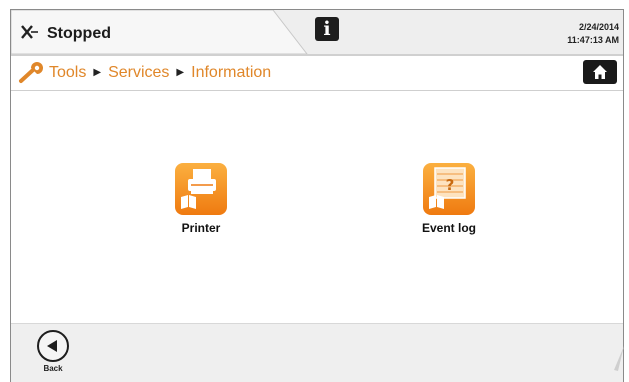 The height and width of the screenshot is (382, 629). I want to click on corner-mark-icon, so click(619, 358).